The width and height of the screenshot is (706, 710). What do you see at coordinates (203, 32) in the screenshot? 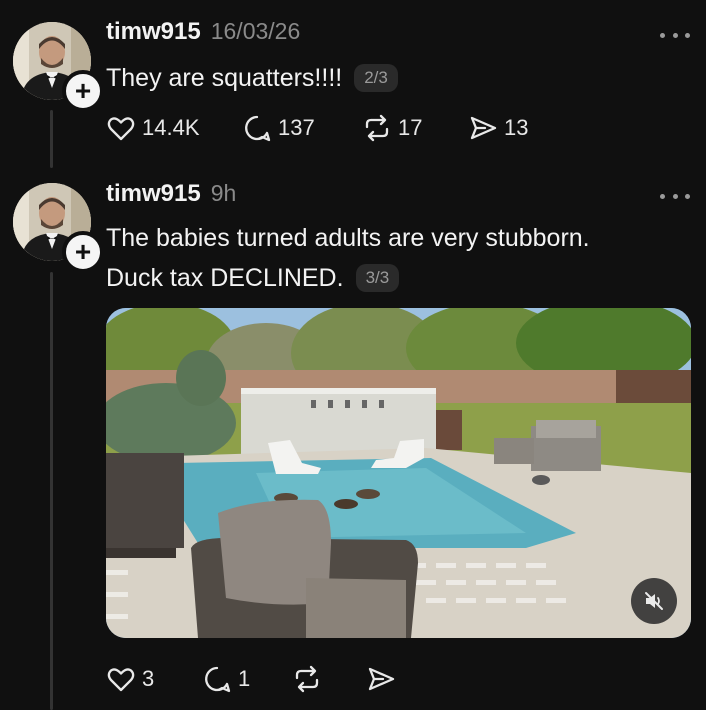
I see `post-header: timw915 16/03/26` at bounding box center [203, 32].